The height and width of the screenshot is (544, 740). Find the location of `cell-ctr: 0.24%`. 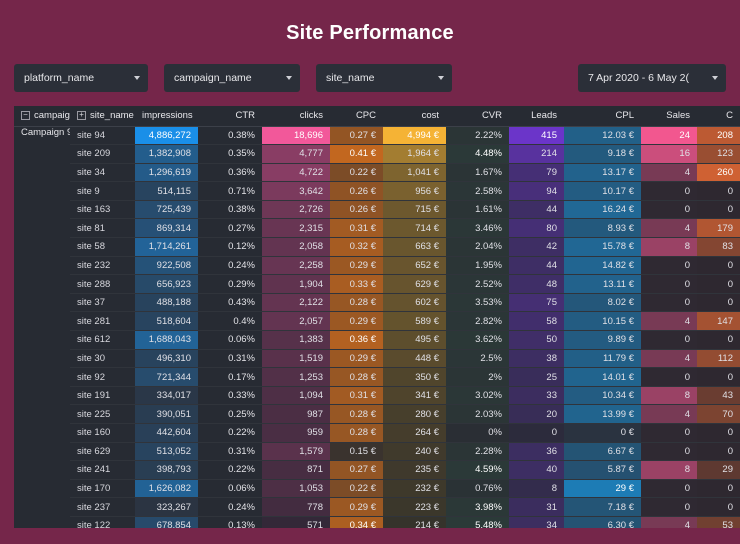

cell-ctr: 0.24% is located at coordinates (230, 266).